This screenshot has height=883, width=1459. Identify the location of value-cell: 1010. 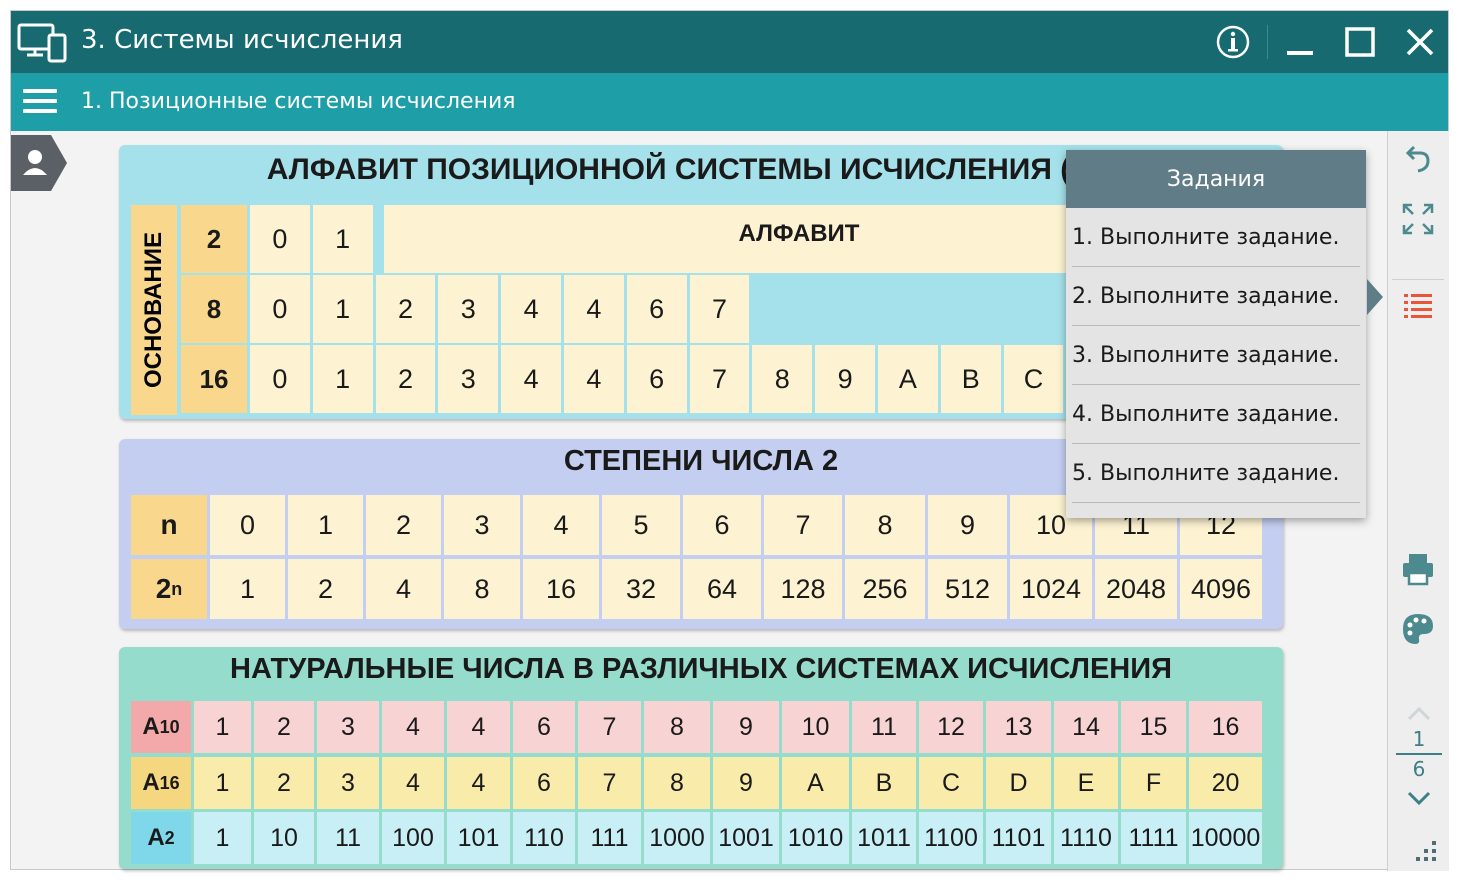
(815, 838).